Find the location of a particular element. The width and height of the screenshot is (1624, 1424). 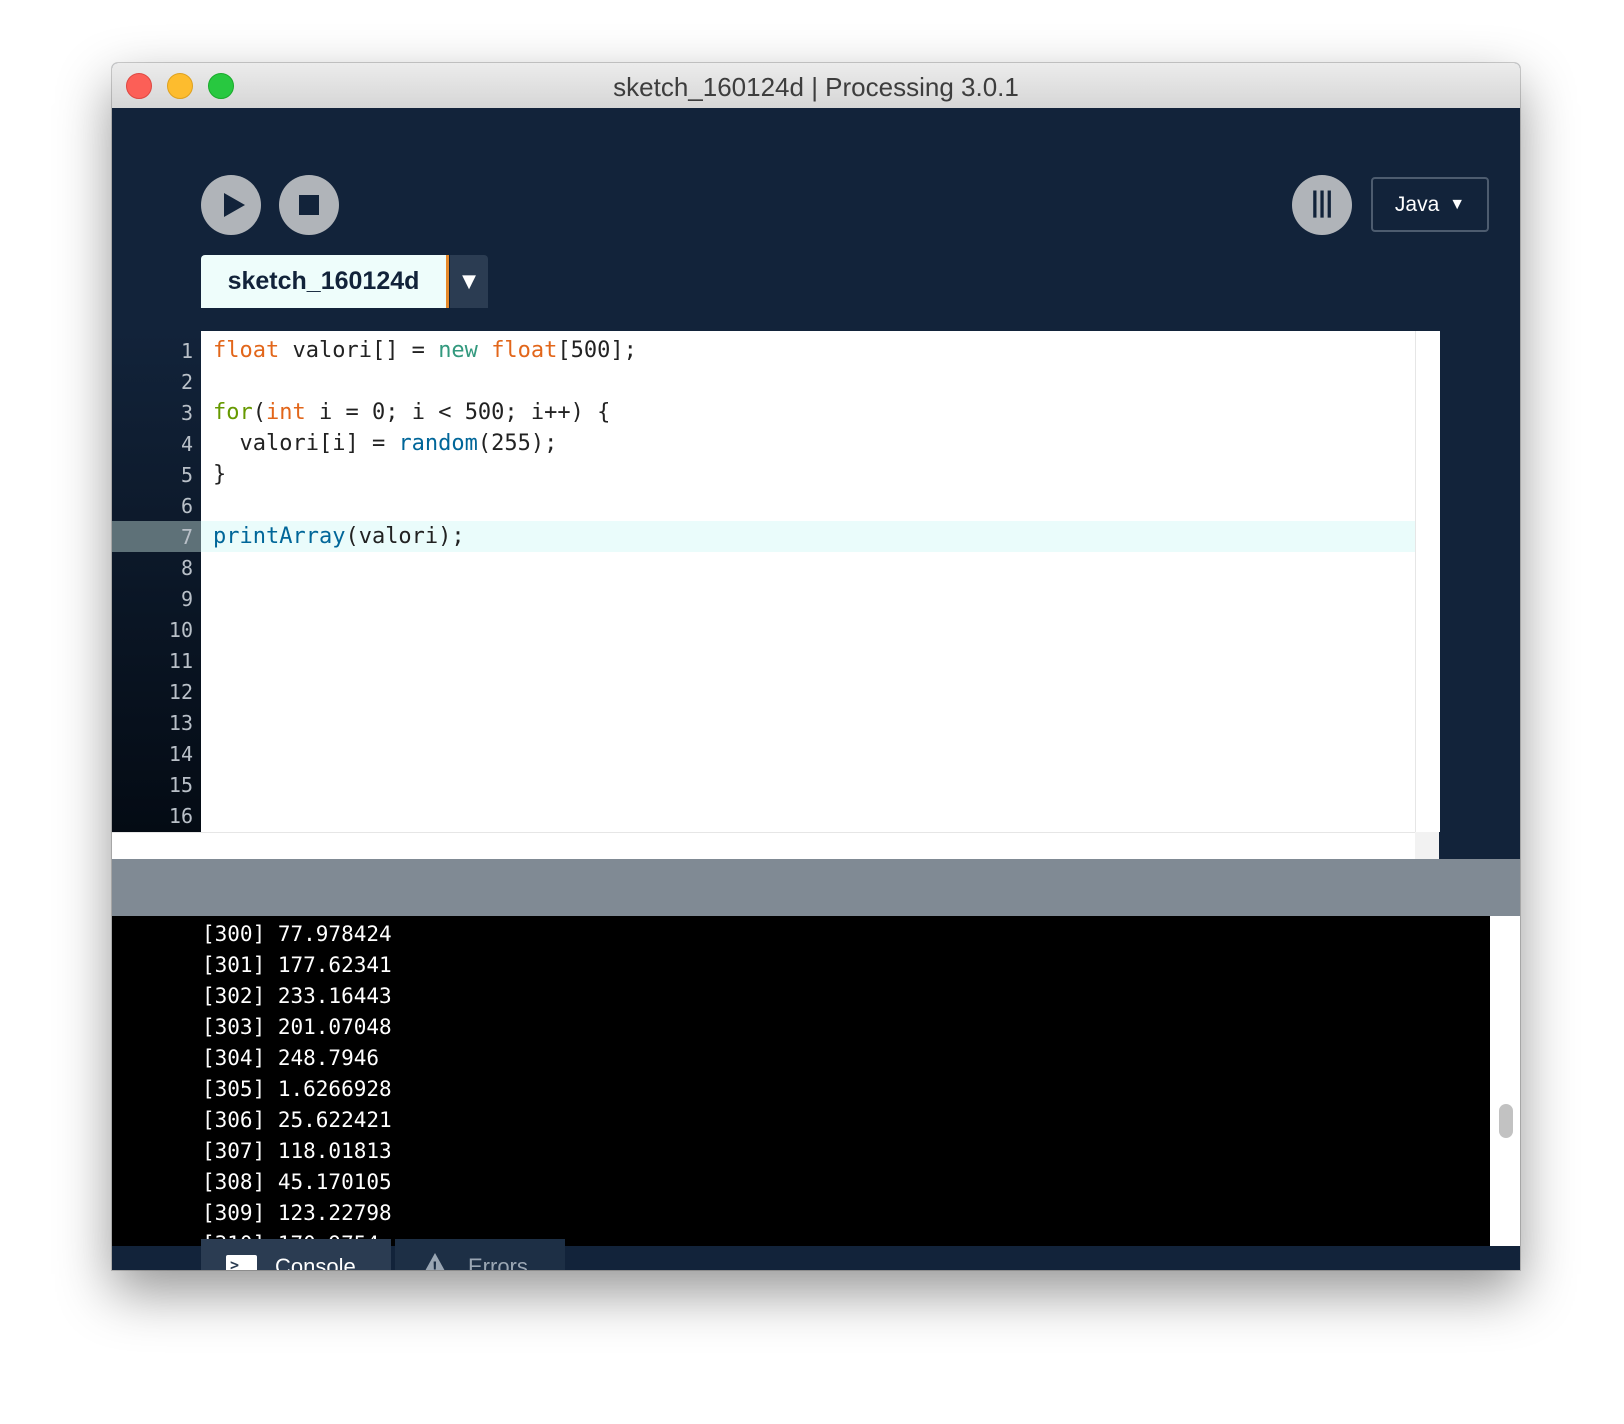

code-text: valori[] = is located at coordinates (359, 350).